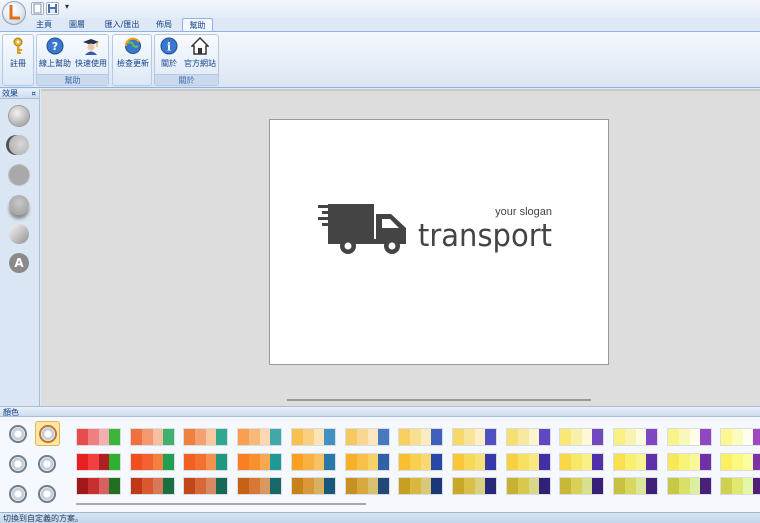 This screenshot has width=760, height=523. I want to click on official-site-button: 官方網站, so click(200, 52).